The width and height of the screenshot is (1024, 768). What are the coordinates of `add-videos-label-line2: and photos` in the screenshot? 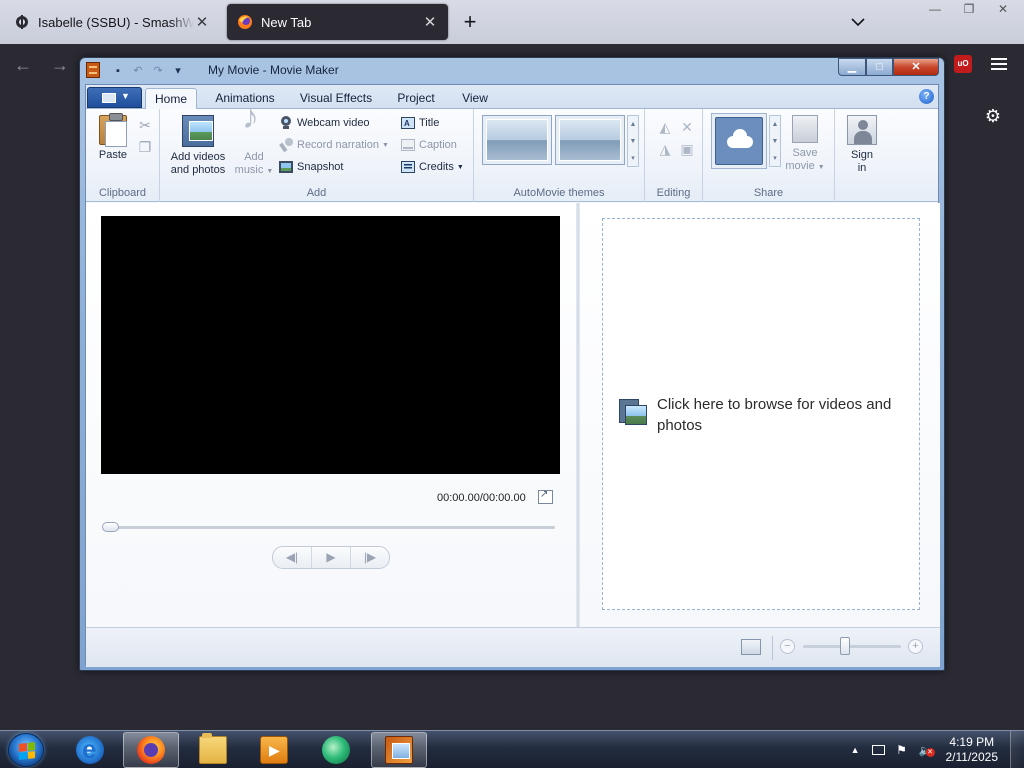 It's located at (198, 170).